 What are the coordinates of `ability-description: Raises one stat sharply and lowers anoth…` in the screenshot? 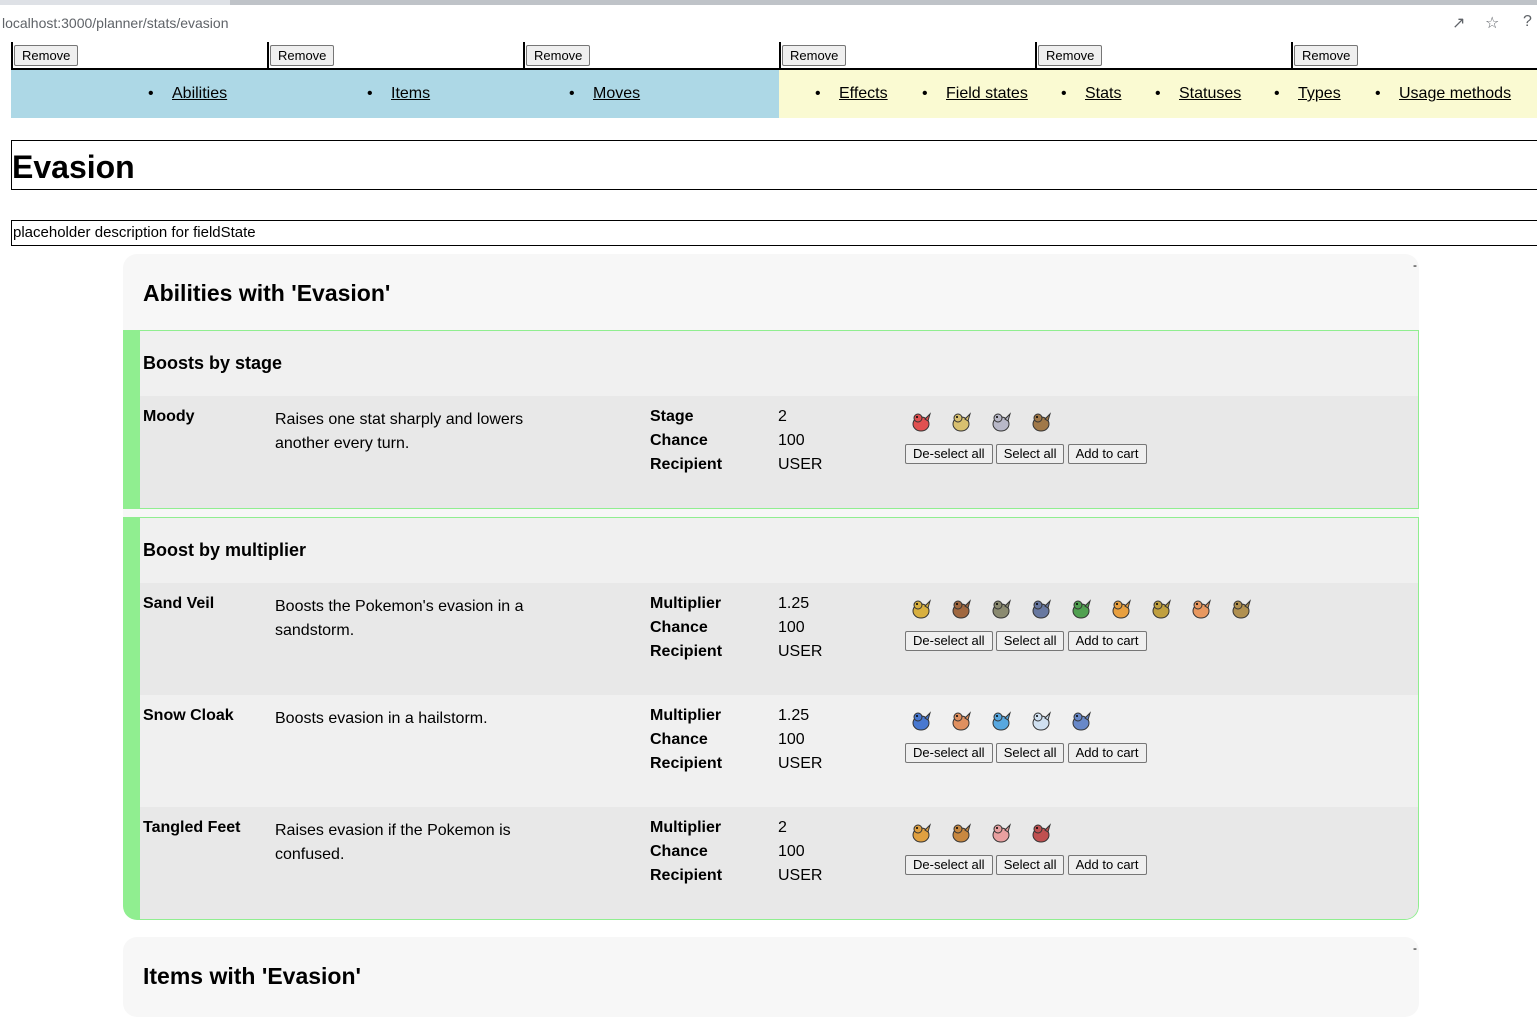 It's located at (399, 431).